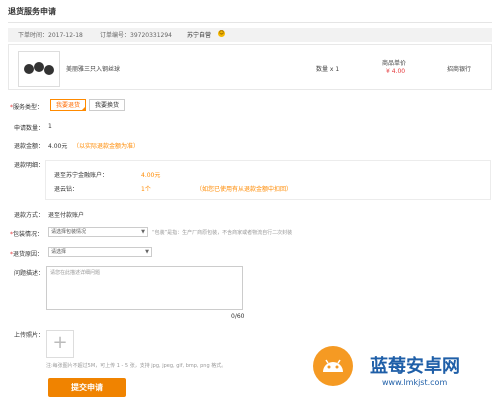  I want to click on refund-amount-value: 4.00元, so click(58, 146).